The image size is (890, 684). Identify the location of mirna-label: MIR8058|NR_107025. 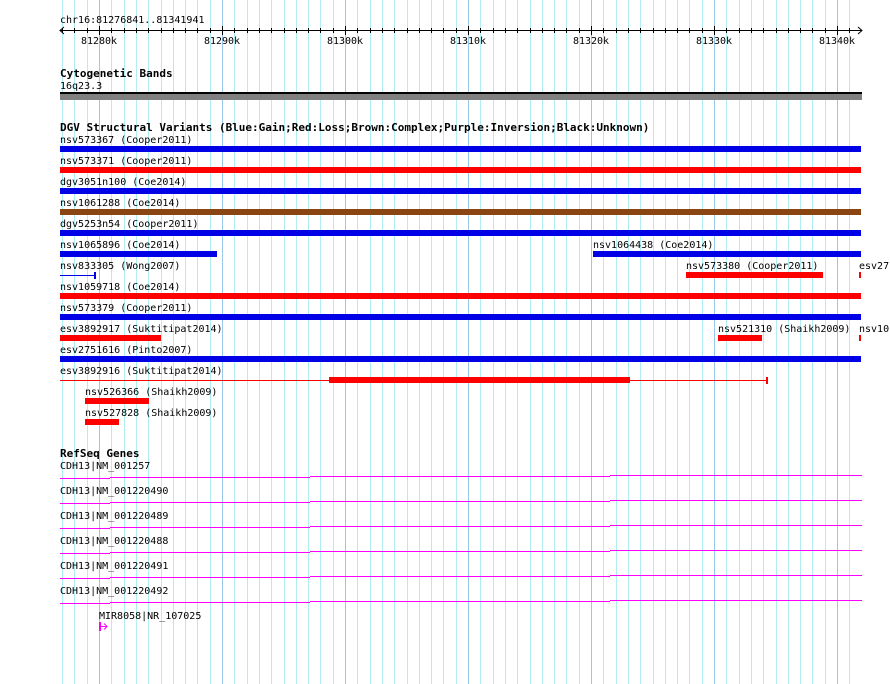
(150, 616).